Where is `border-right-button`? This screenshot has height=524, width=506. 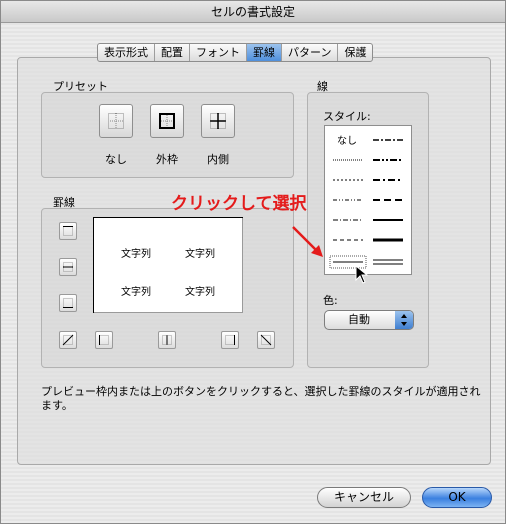 border-right-button is located at coordinates (230, 340).